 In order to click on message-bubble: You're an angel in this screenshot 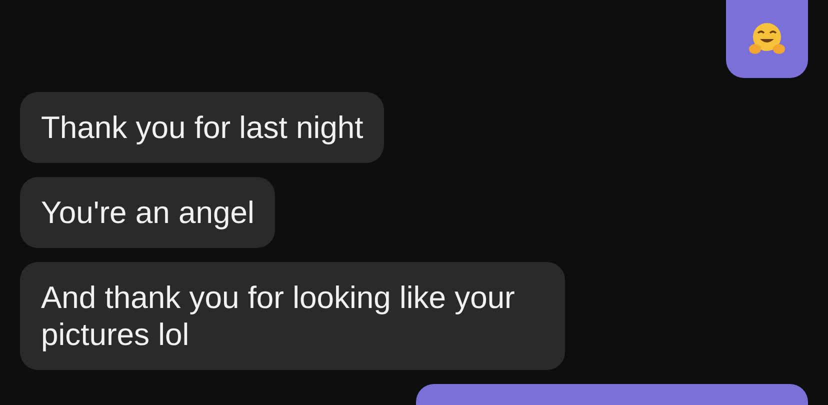, I will do `click(148, 212)`.